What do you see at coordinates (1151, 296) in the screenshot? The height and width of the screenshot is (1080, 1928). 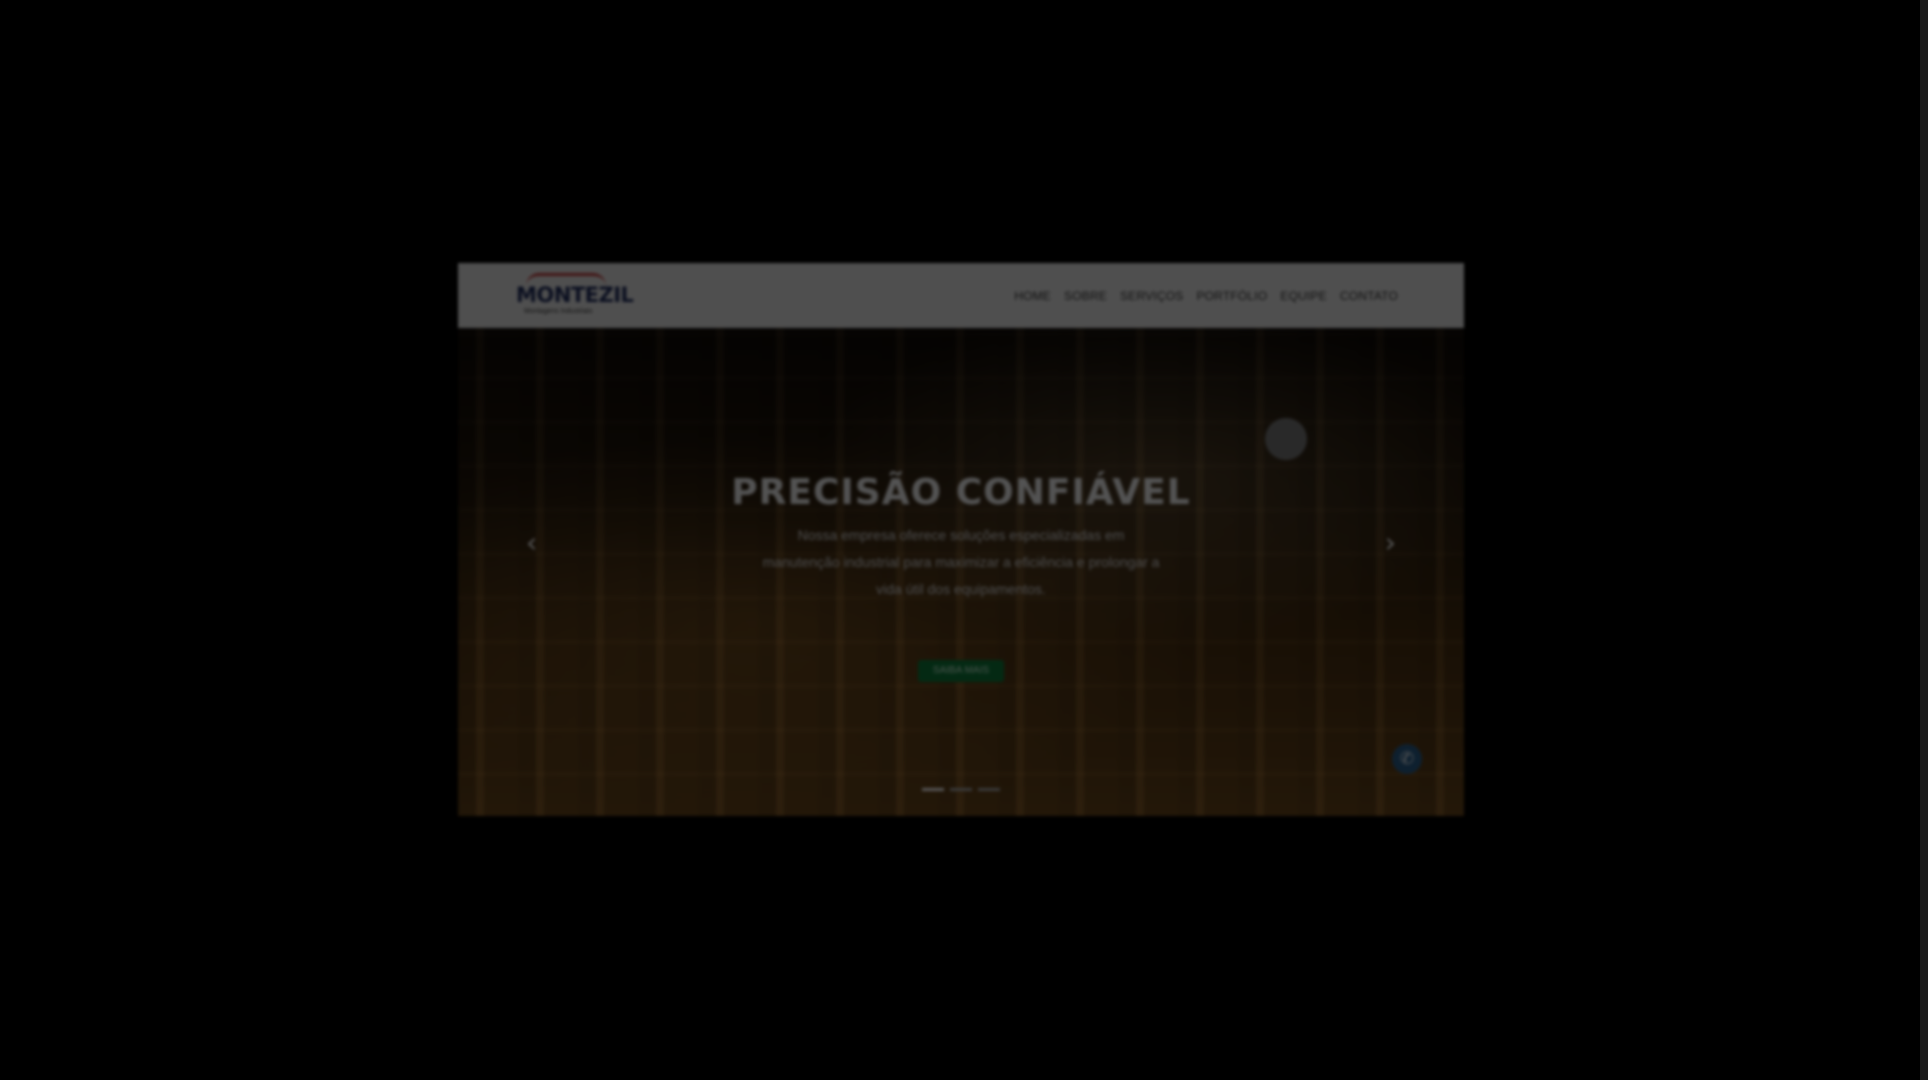 I see `nav-servicos: SERVIÇOS` at bounding box center [1151, 296].